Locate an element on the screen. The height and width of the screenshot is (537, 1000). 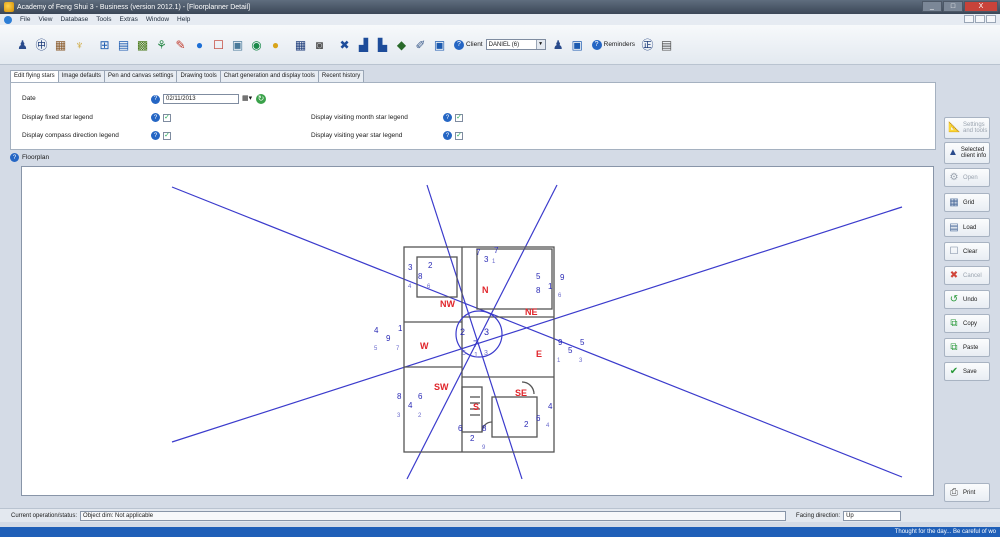
globe-icon: ● is located at coordinates (199, 44).